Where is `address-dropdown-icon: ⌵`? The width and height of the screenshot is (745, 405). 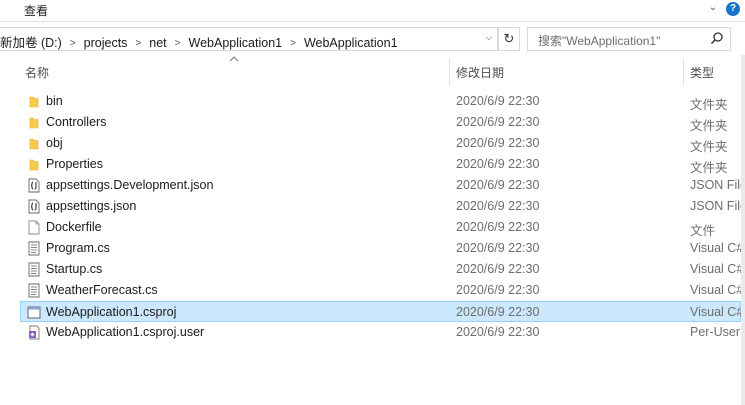
address-dropdown-icon: ⌵ is located at coordinates (489, 39).